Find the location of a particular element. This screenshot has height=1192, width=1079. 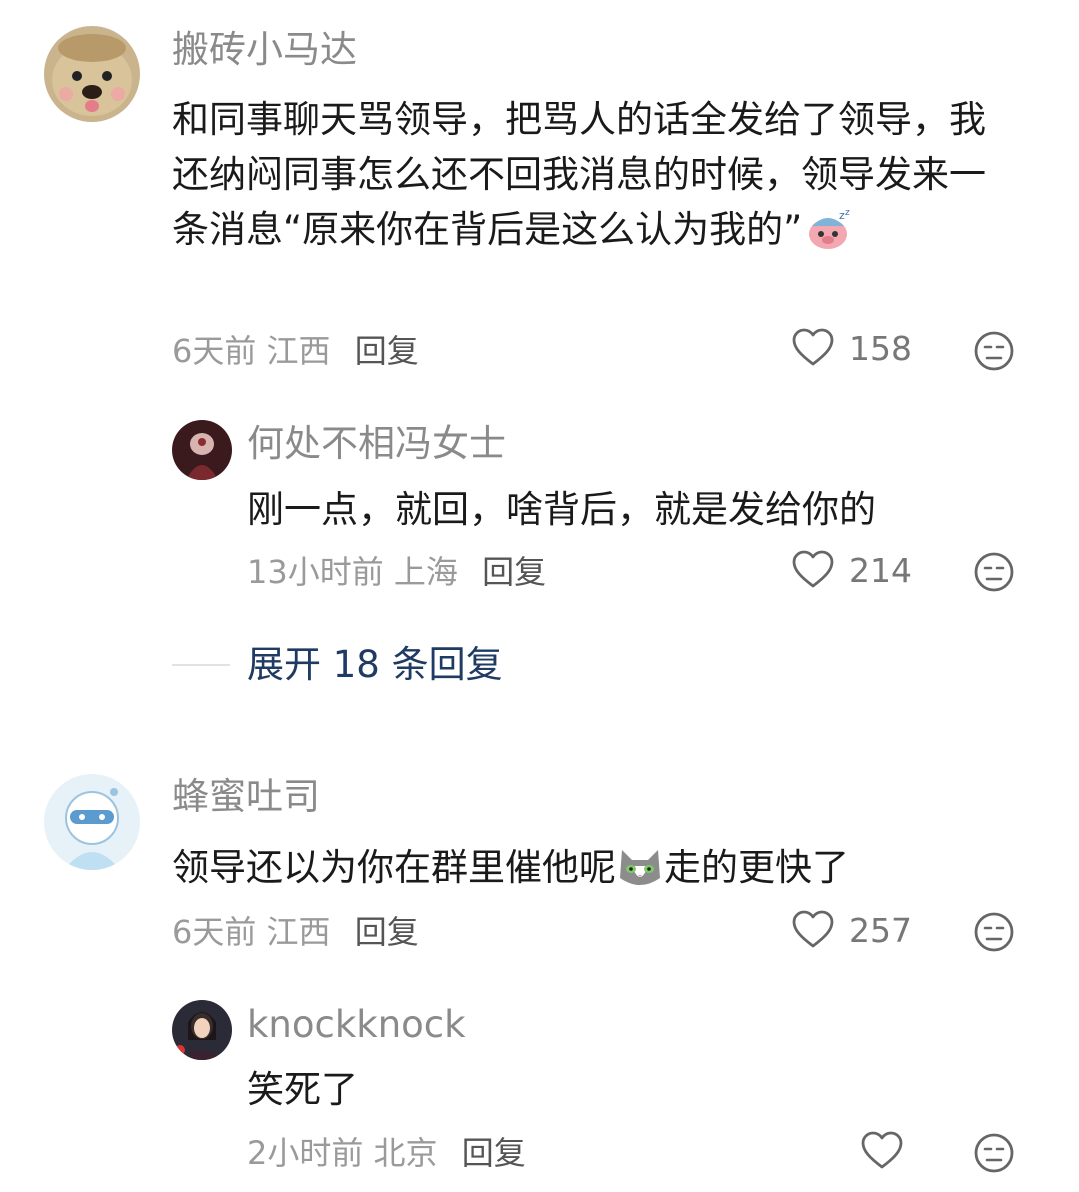

like-button: 158 is located at coordinates (851, 348).